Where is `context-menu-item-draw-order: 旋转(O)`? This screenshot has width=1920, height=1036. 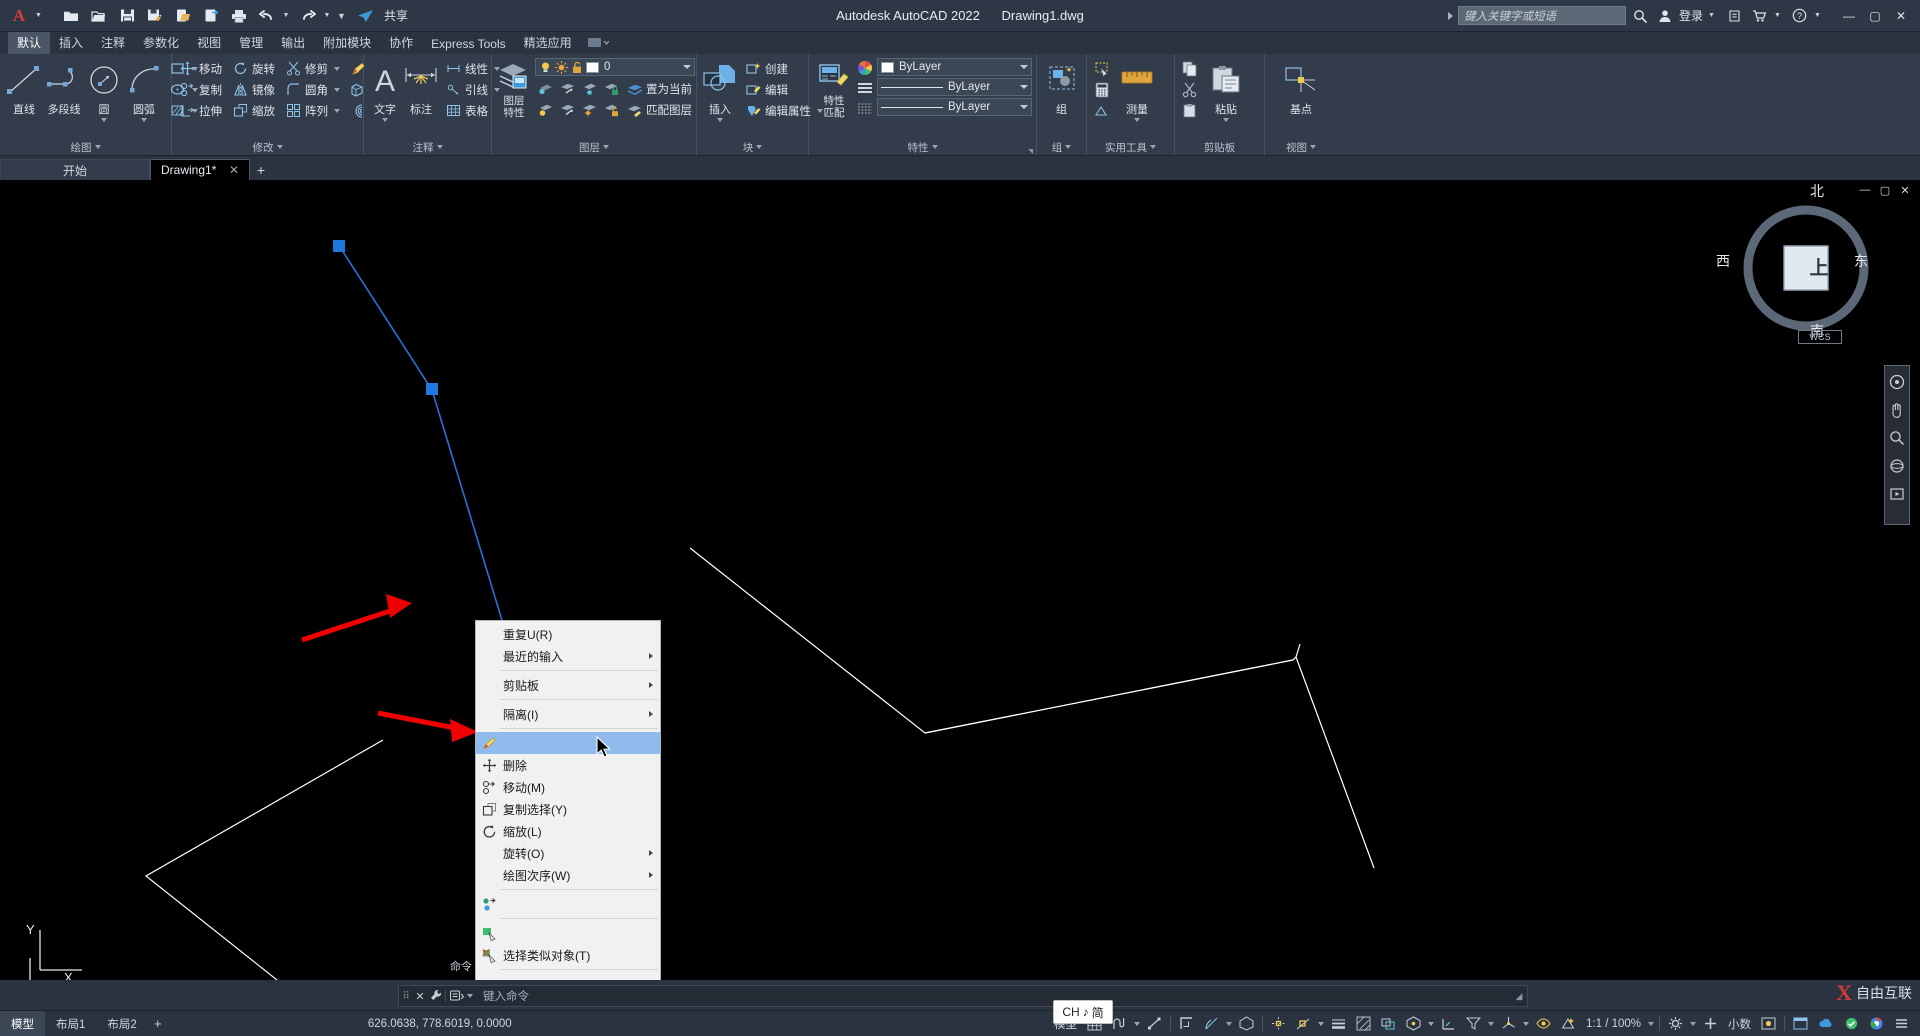
context-menu-item-draw-order: 旋转(O) is located at coordinates (568, 853).